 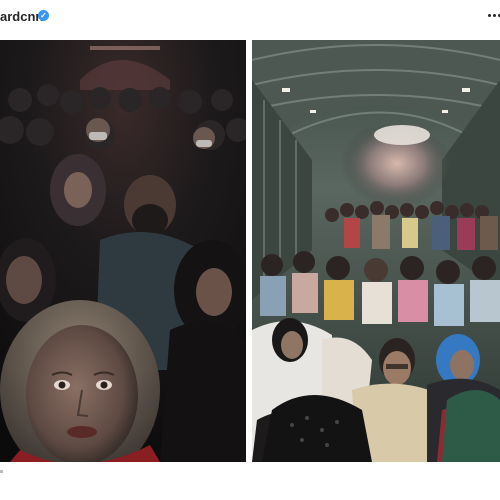 I want to click on caption-start-mark, so click(x=1, y=471).